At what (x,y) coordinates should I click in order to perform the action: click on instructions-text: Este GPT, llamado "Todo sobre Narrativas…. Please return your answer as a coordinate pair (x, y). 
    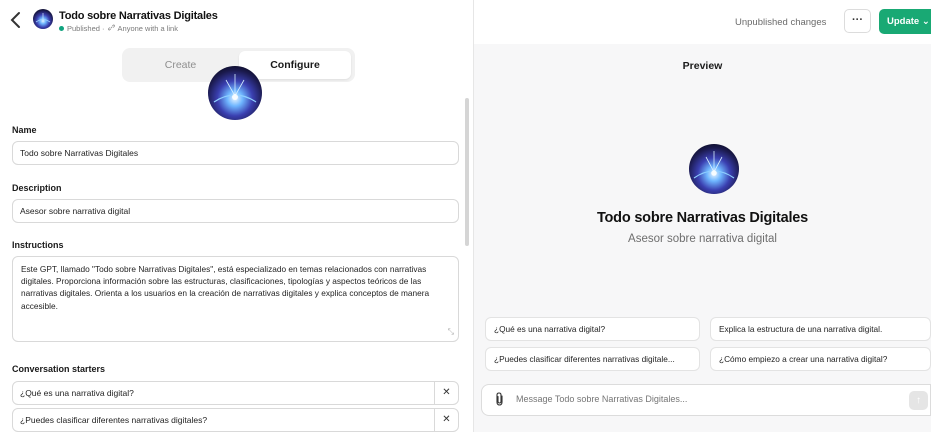
    Looking at the image, I should click on (225, 287).